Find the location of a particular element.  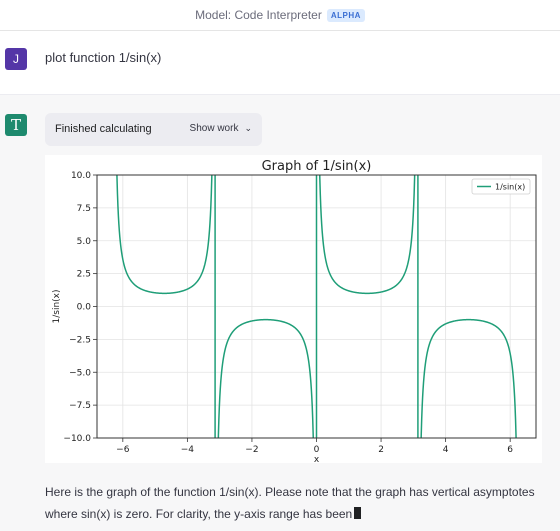

y-tick-label: 5.0 is located at coordinates (84, 242).